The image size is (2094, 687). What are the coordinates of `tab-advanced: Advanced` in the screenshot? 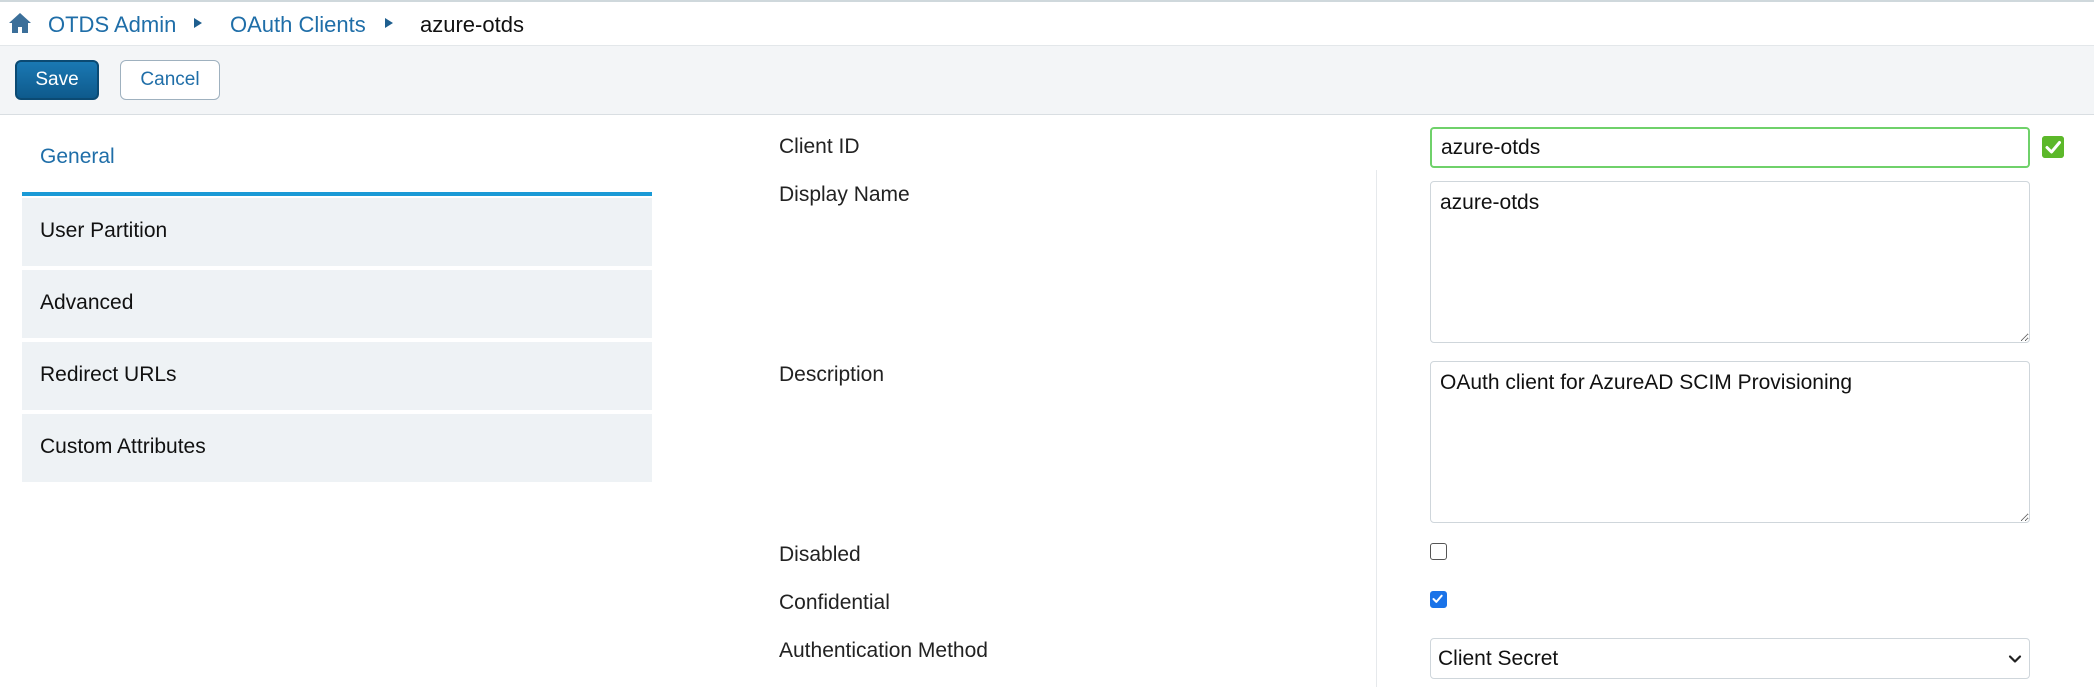 It's located at (337, 304).